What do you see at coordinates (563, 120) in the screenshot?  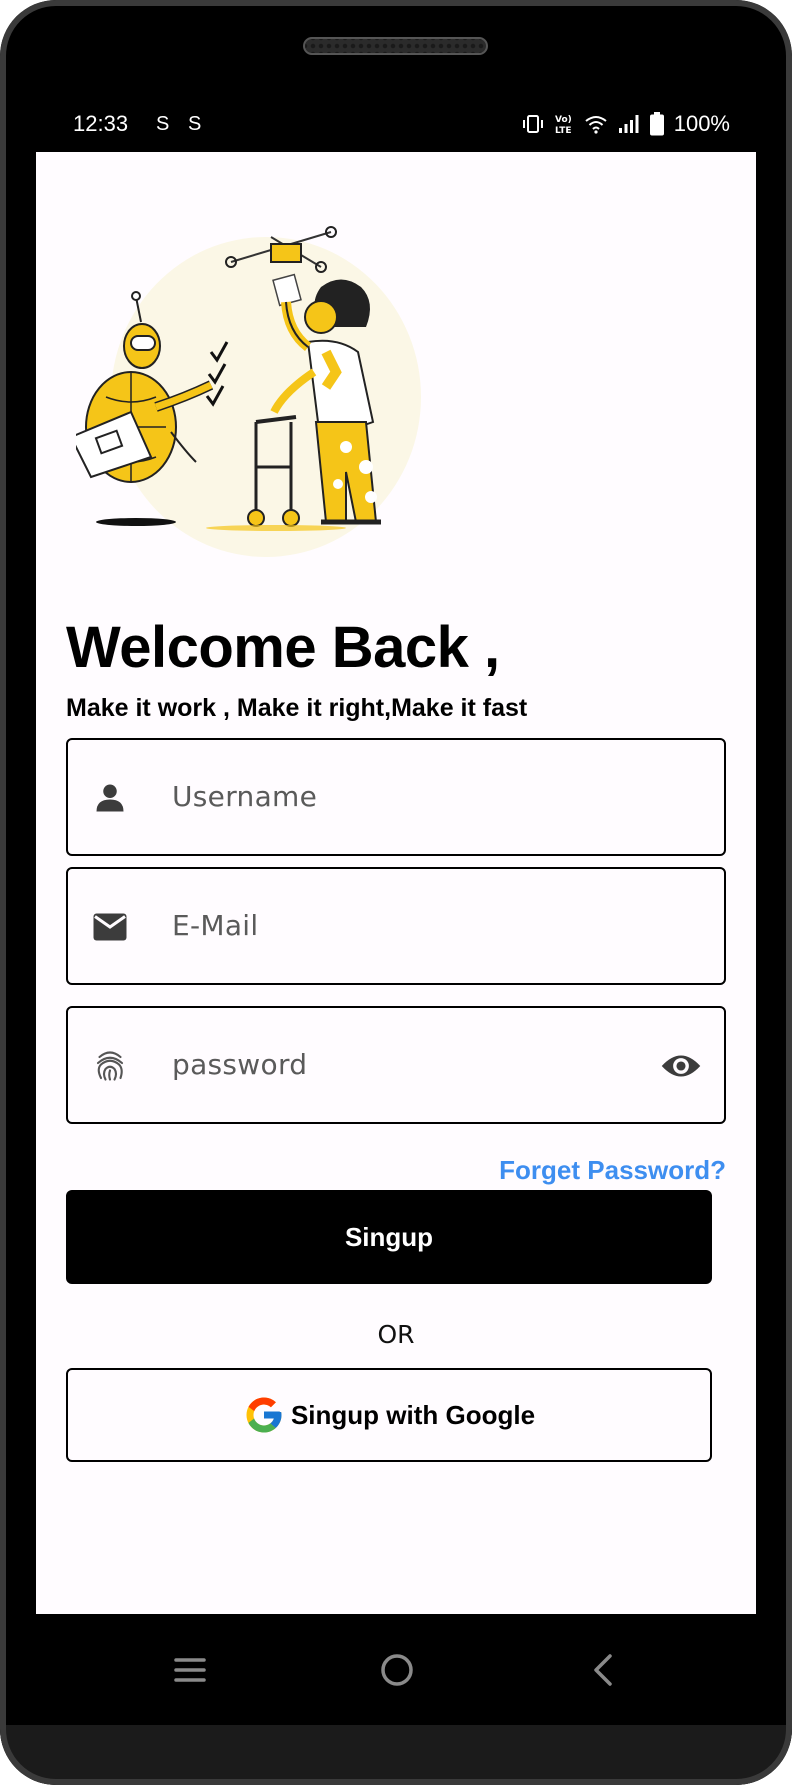 I see `svg-text: Vo)` at bounding box center [563, 120].